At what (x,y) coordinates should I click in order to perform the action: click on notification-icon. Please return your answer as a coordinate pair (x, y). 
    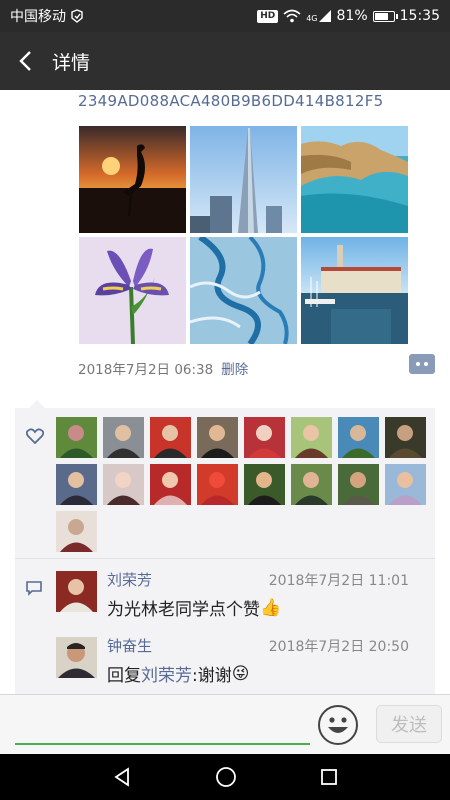
    Looking at the image, I should click on (77, 16).